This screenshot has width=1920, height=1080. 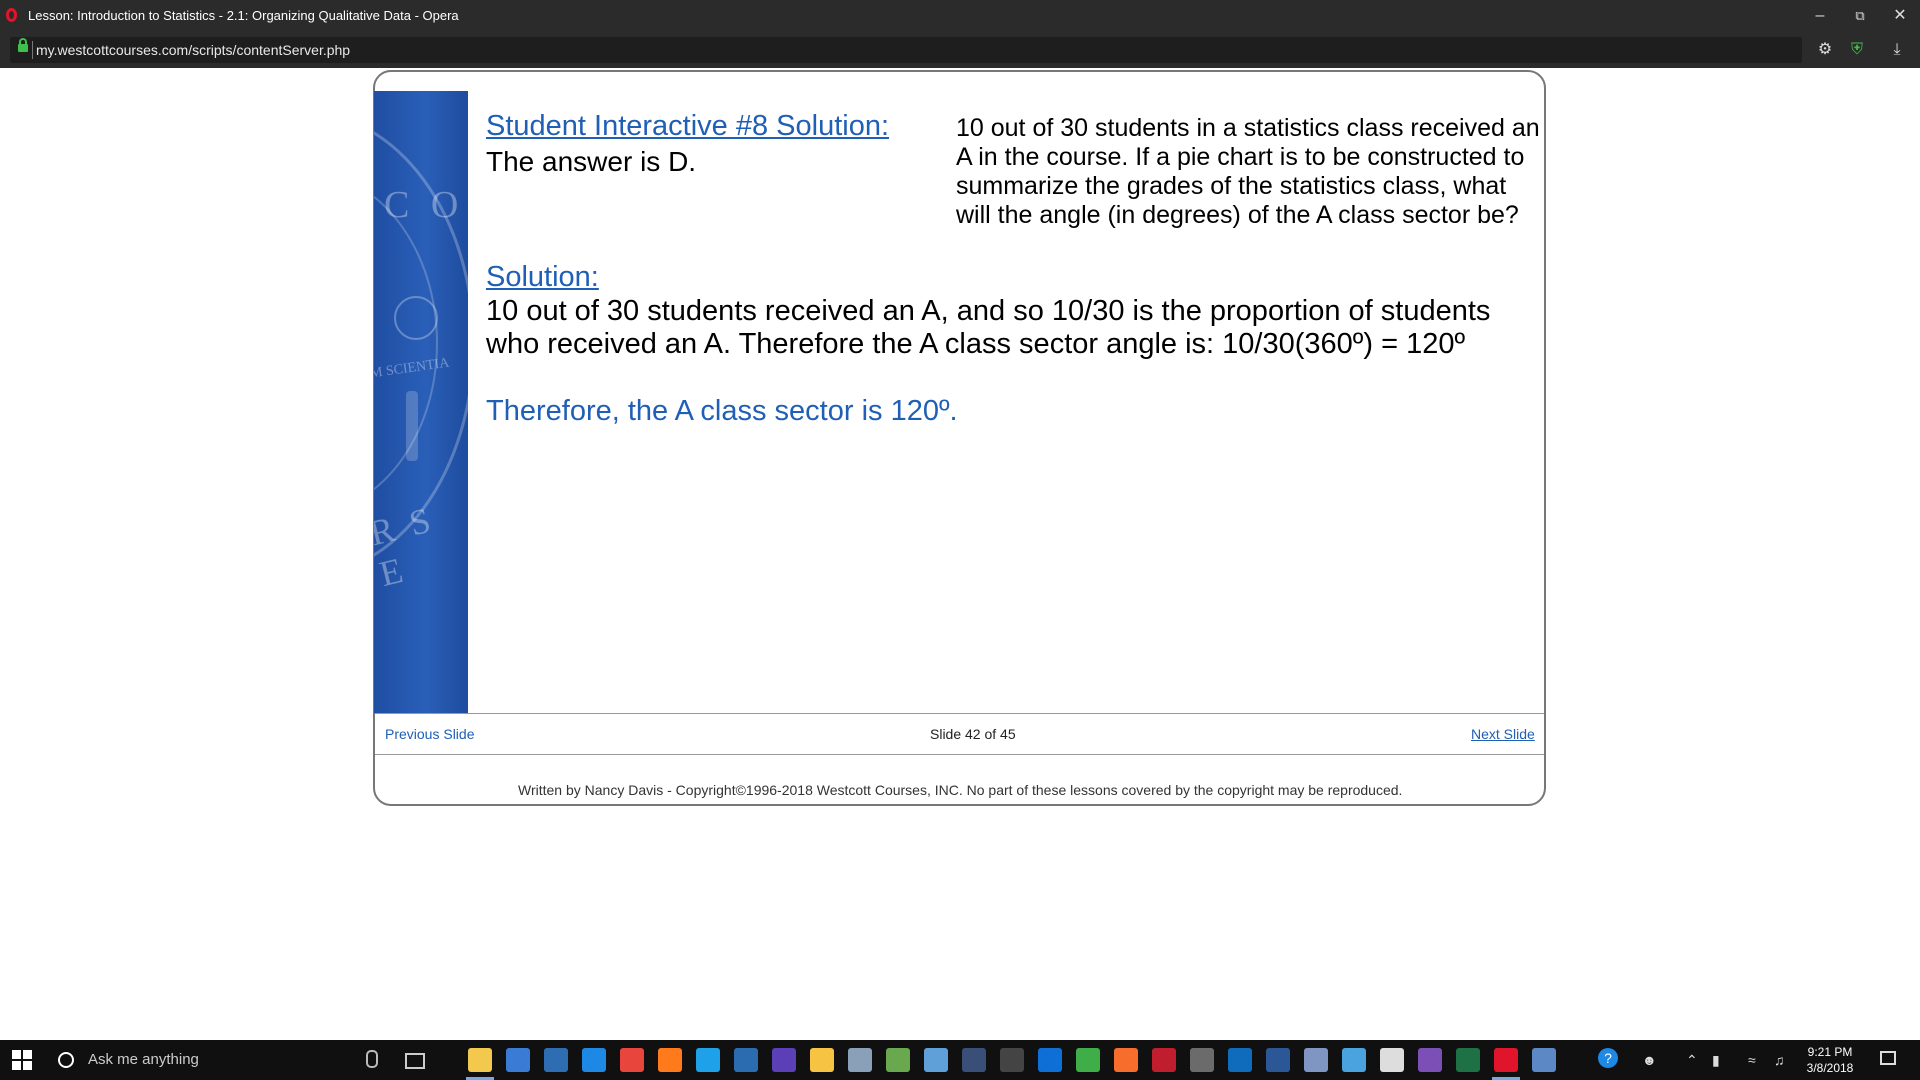 What do you see at coordinates (1830, 1052) in the screenshot?
I see `clock-time: 9:21 PM` at bounding box center [1830, 1052].